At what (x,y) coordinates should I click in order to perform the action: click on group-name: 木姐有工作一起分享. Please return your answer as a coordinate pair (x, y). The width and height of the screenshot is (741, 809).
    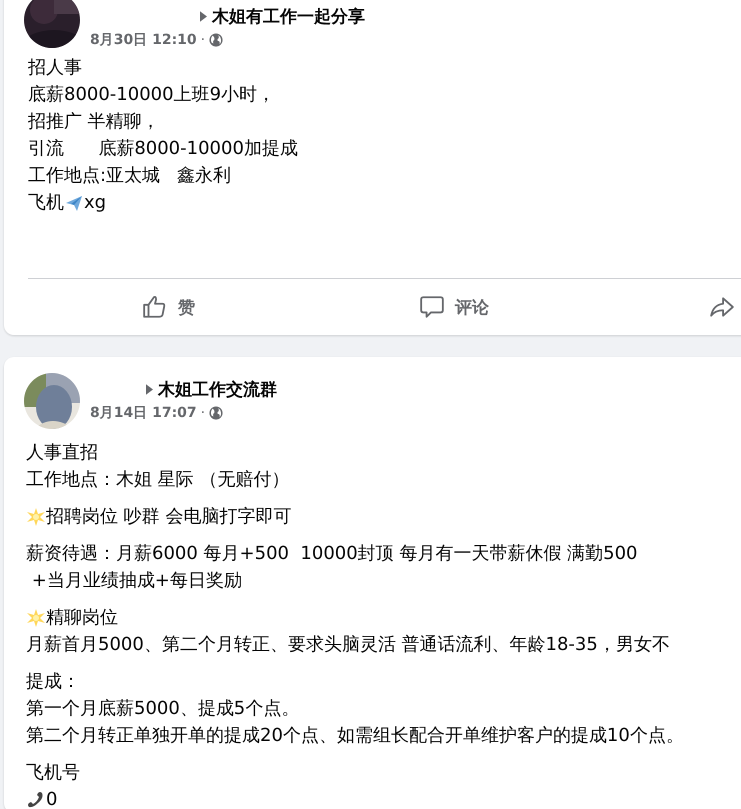
    Looking at the image, I should click on (288, 16).